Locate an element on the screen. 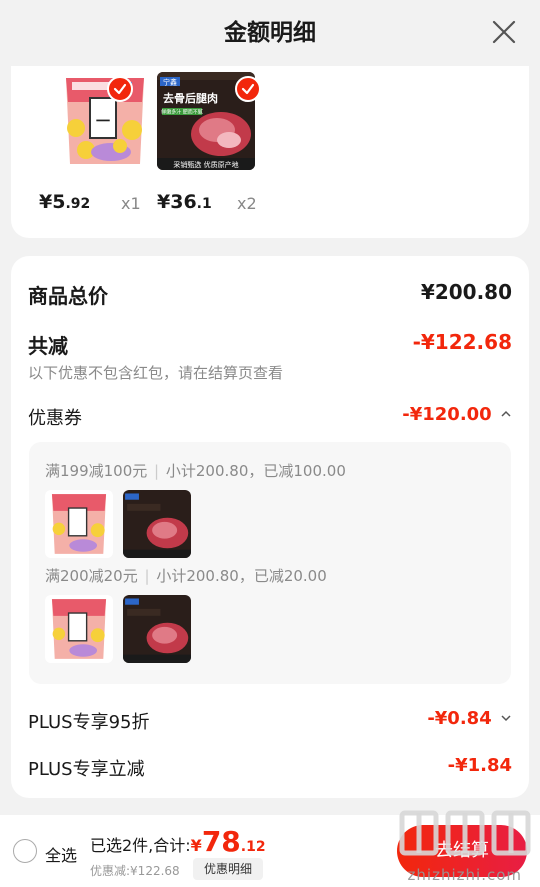 This screenshot has height=887, width=540. coupon-detail: 小计200.80，已减20.00 is located at coordinates (241, 576).